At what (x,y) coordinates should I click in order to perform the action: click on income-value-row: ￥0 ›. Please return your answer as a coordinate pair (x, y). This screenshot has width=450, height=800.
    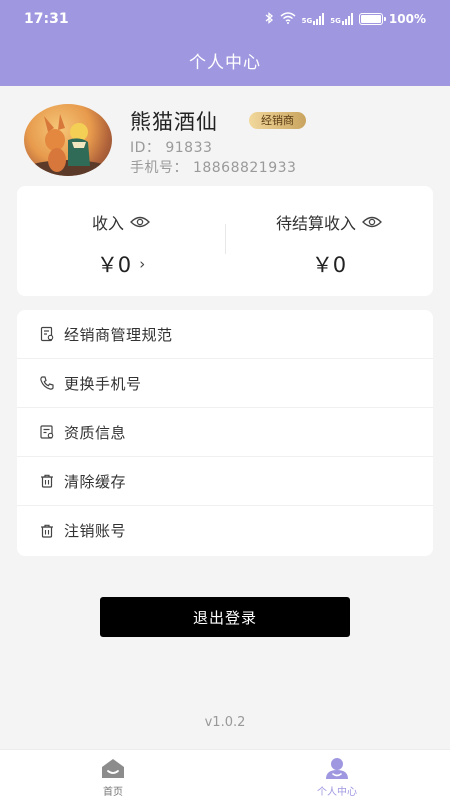
    Looking at the image, I should click on (121, 264).